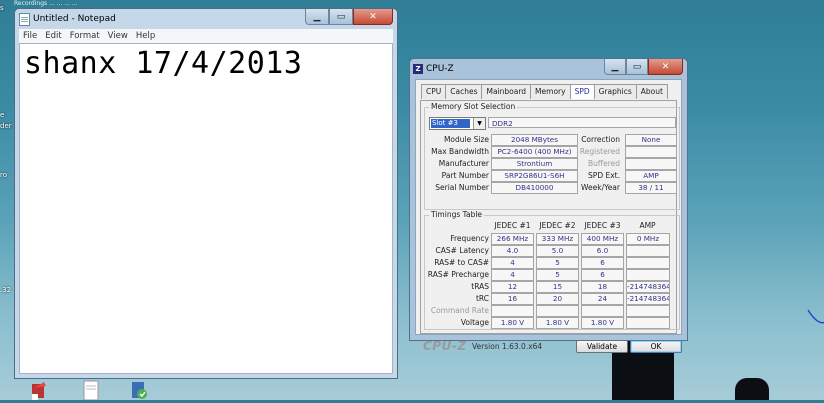  I want to click on minimize-icon: ▁, so click(615, 66).